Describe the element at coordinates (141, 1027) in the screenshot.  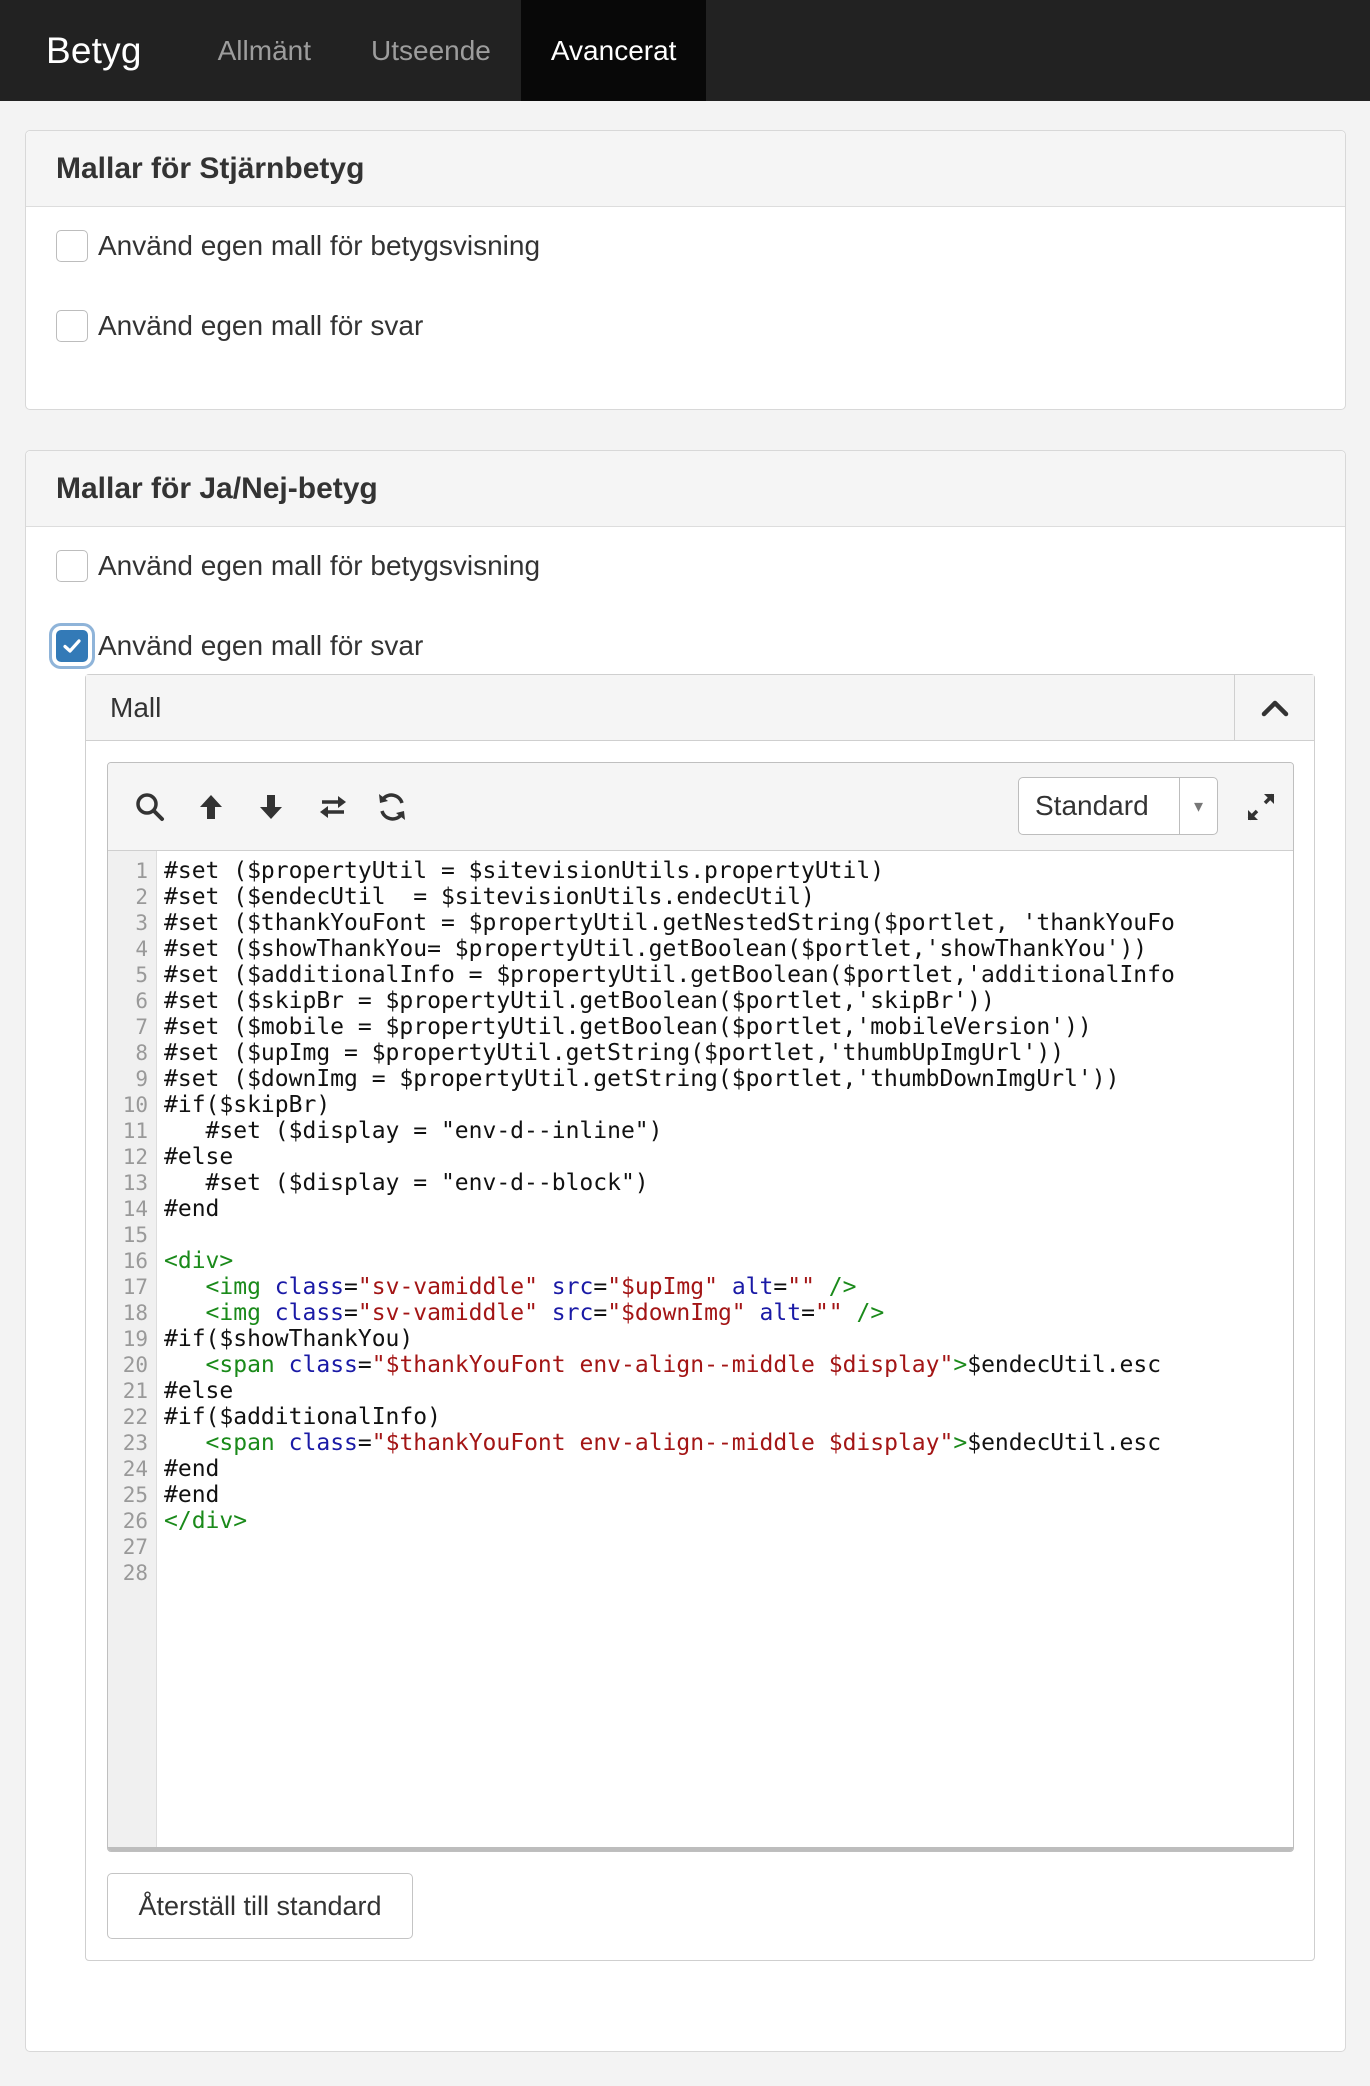
I see `line-number: 7` at that location.